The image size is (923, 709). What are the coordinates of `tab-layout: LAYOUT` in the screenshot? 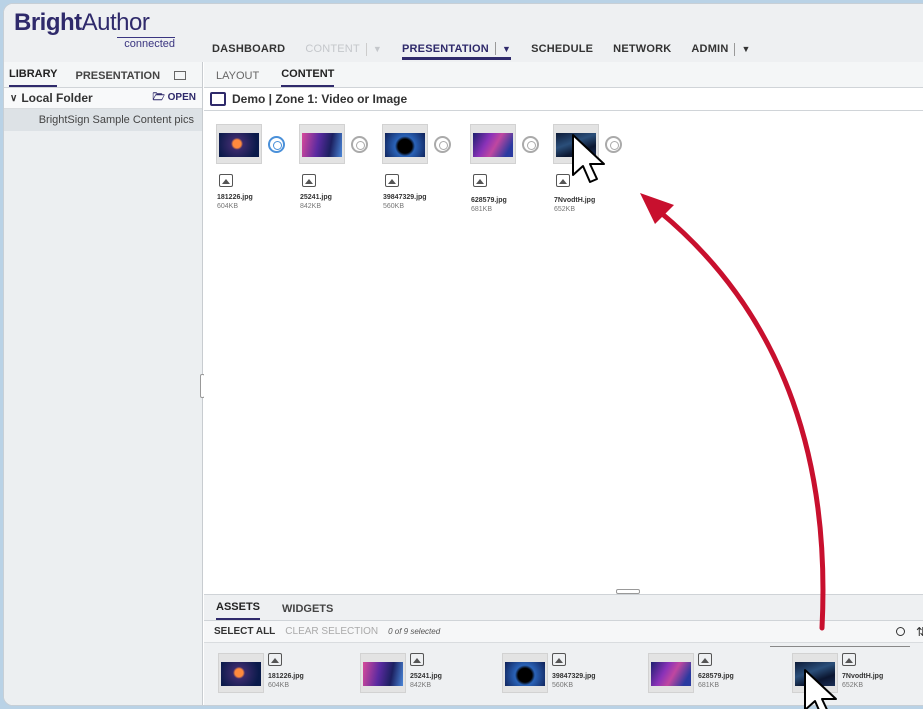 It's located at (237, 78).